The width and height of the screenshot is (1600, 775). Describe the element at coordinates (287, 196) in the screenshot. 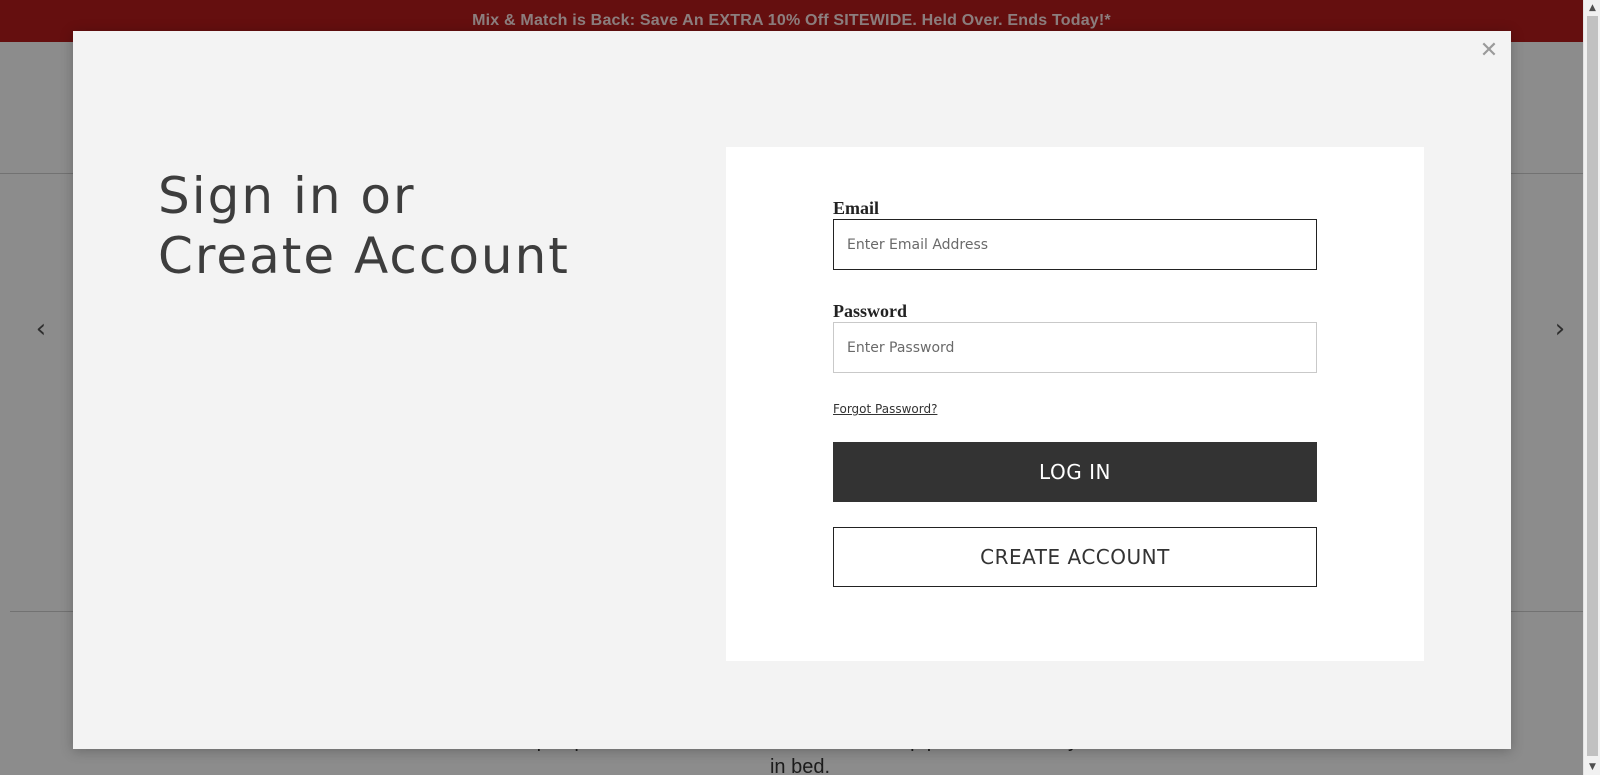

I see `heading-line-1: Sign in or` at that location.